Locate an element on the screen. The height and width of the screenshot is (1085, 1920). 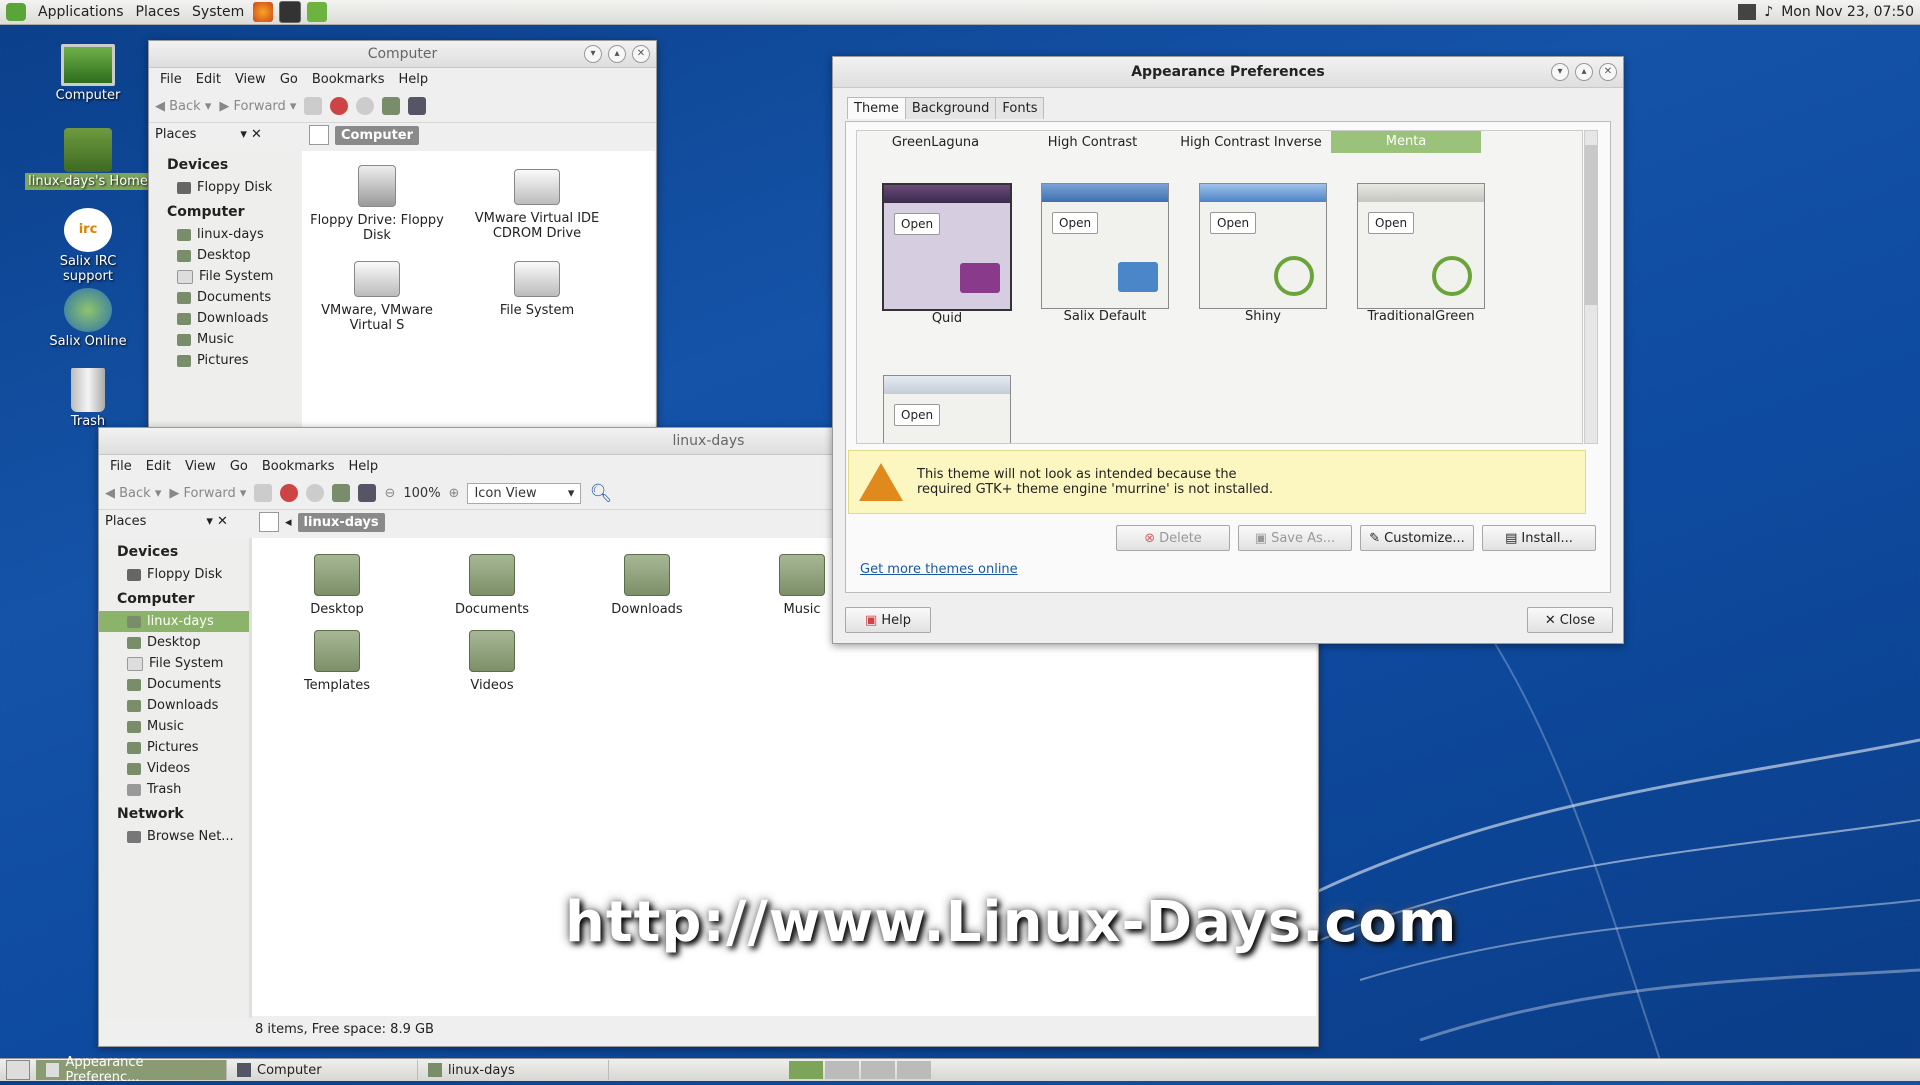
view-mode-select: Icon View ▾ is located at coordinates (524, 493).